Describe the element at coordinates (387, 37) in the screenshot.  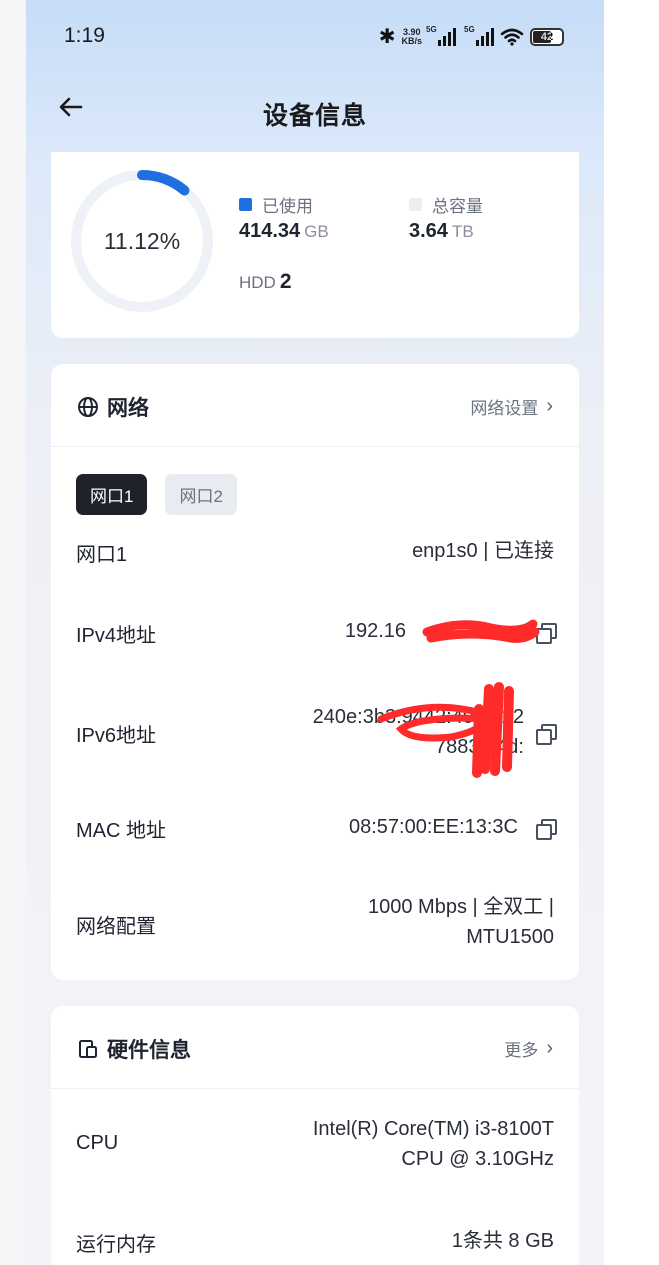
I see `bluetooth-icon: ✱` at that location.